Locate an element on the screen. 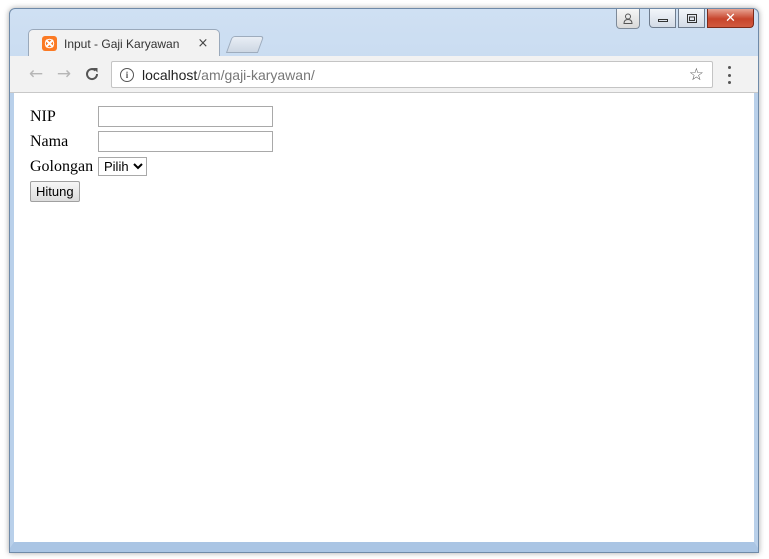 This screenshot has height=559, width=769. back-button: ← is located at coordinates (36, 74).